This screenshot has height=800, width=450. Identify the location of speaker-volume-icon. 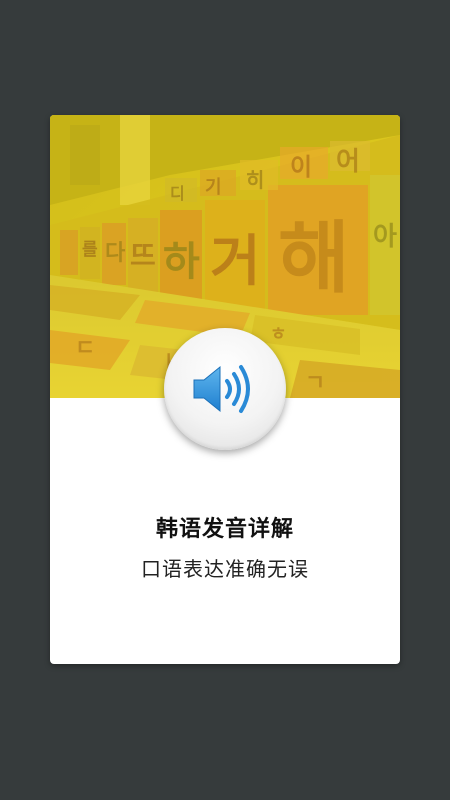
(225, 389).